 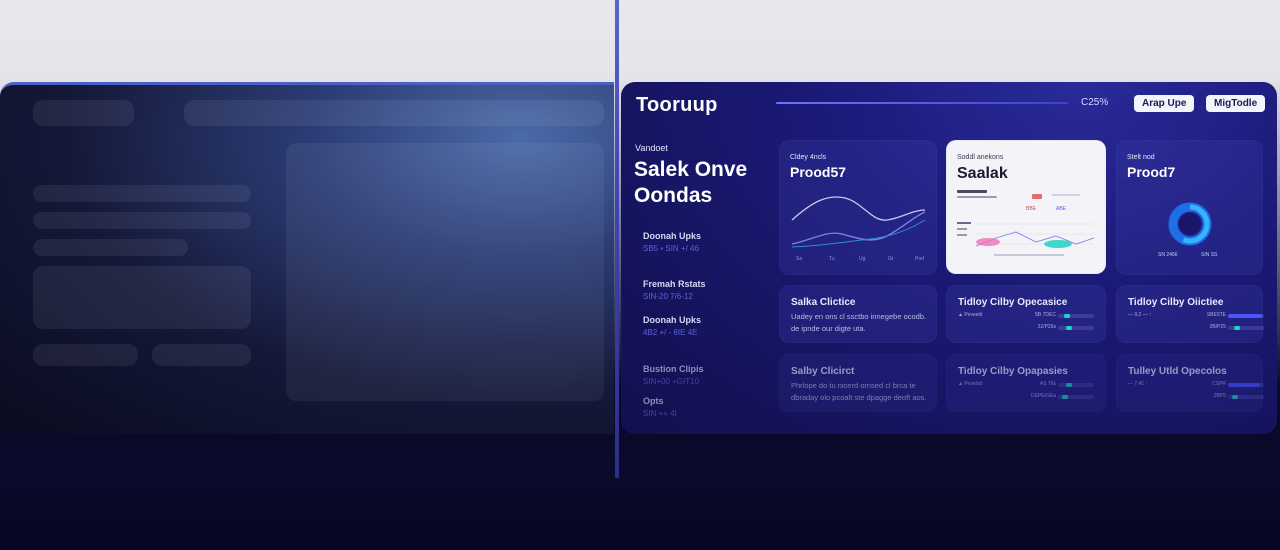 What do you see at coordinates (674, 284) in the screenshot?
I see `sidebar-item-label: Fremah Rstats` at bounding box center [674, 284].